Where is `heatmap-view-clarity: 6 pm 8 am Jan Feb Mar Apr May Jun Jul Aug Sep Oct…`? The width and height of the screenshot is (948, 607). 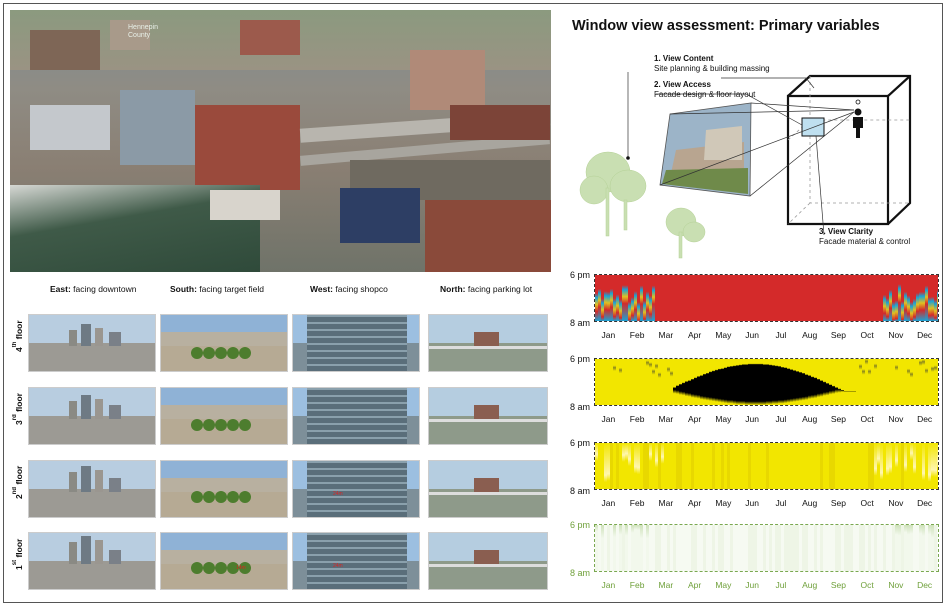
heatmap-view-clarity: 6 pm 8 am Jan Feb Mar Apr May Jun Jul Aug Sep Oct… is located at coordinates (754, 476).